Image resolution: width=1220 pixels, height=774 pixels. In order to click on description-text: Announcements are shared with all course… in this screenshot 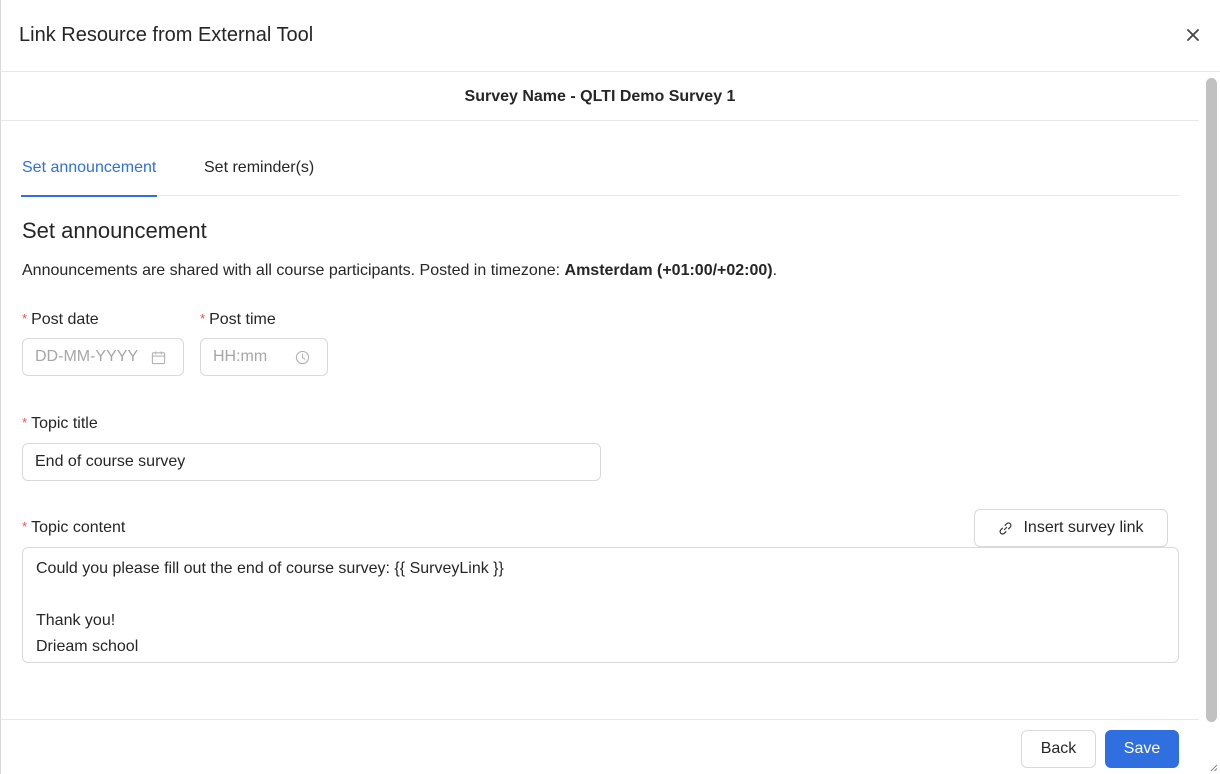, I will do `click(293, 270)`.